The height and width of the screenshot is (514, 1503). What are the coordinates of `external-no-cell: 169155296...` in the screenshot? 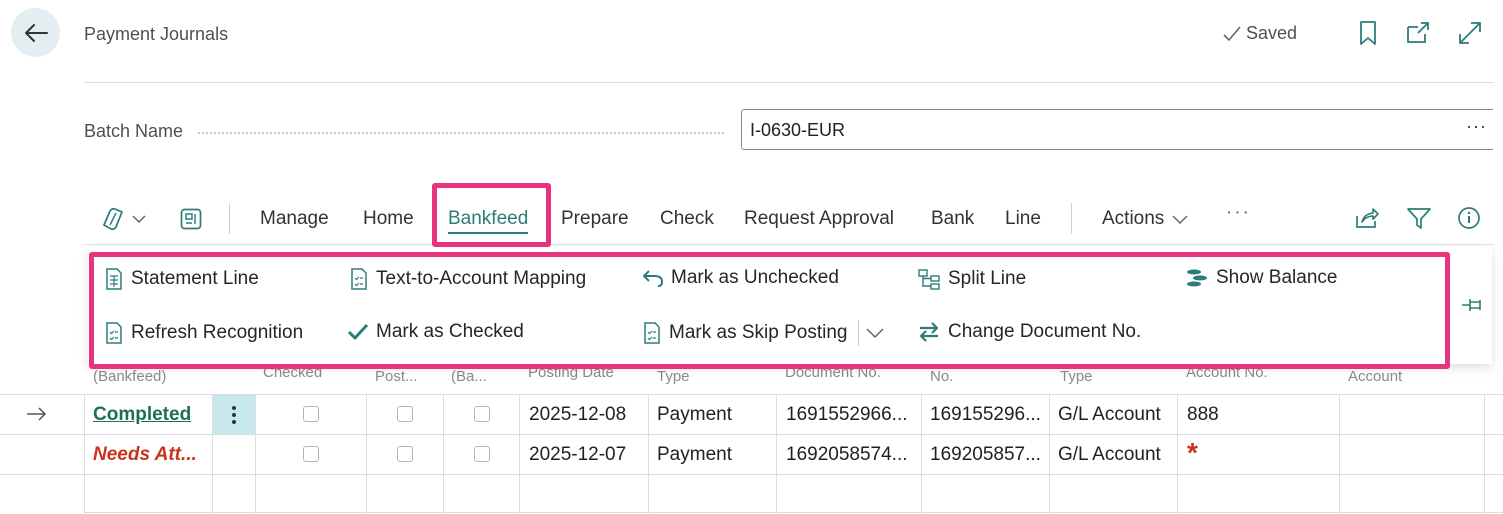 It's located at (985, 415).